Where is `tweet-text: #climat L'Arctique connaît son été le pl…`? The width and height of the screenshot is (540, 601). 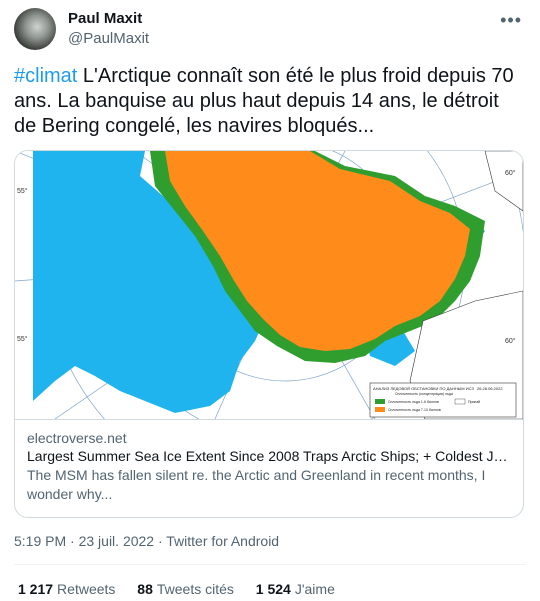 tweet-text: #climat L'Arctique connaît son été le pl… is located at coordinates (266, 101).